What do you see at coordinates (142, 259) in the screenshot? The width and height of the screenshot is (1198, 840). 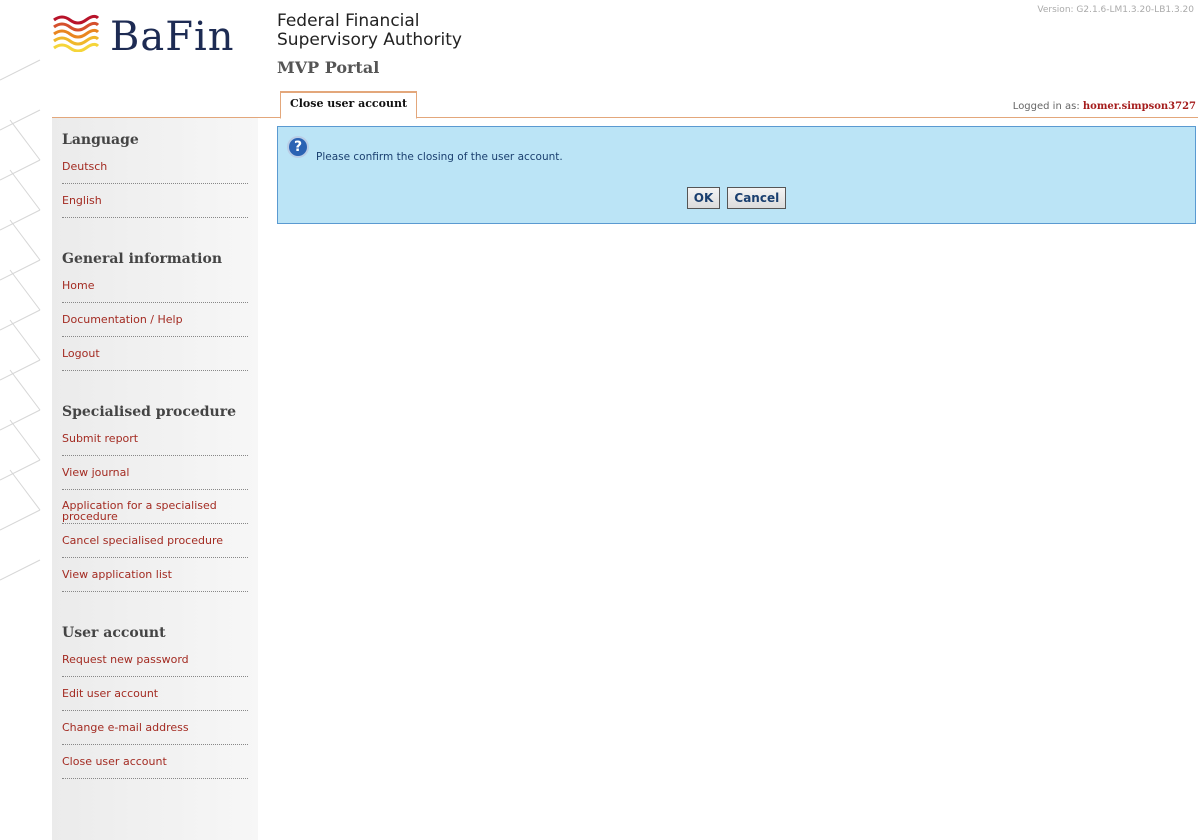 I see `sidebar-heading-general-information: General information` at bounding box center [142, 259].